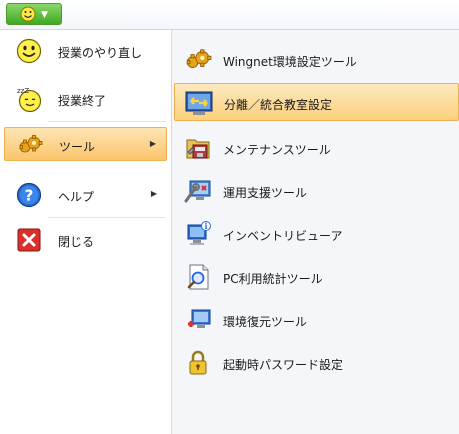 Image resolution: width=459 pixels, height=434 pixels. Describe the element at coordinates (29, 99) in the screenshot. I see `sleeping-smiley-icon: zzZ` at that location.